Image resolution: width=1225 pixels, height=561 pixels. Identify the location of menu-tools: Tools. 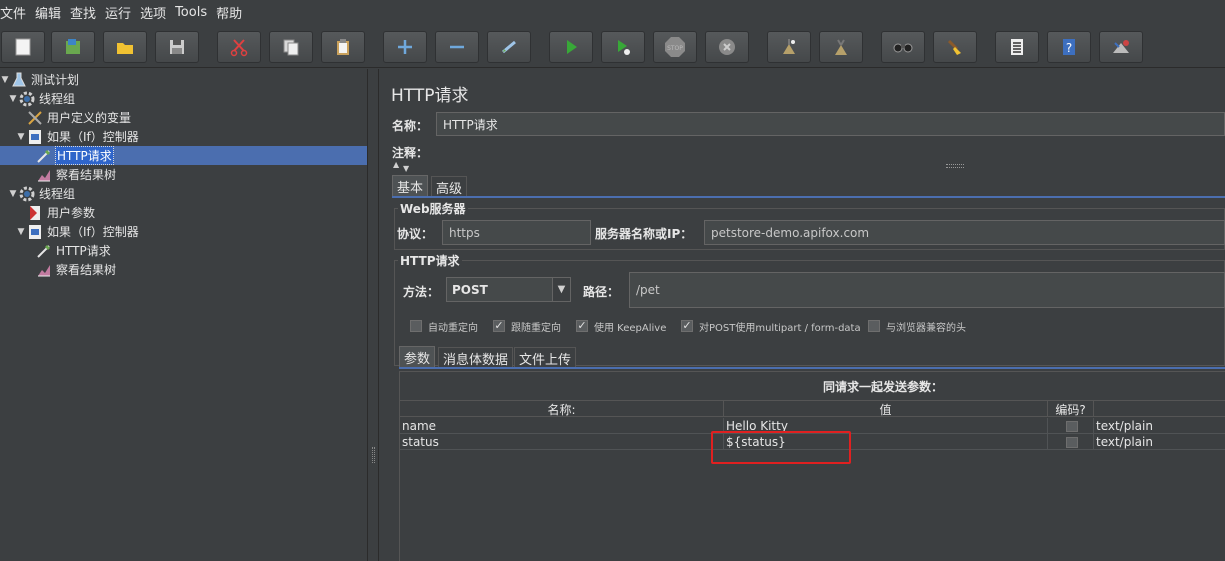
(192, 12).